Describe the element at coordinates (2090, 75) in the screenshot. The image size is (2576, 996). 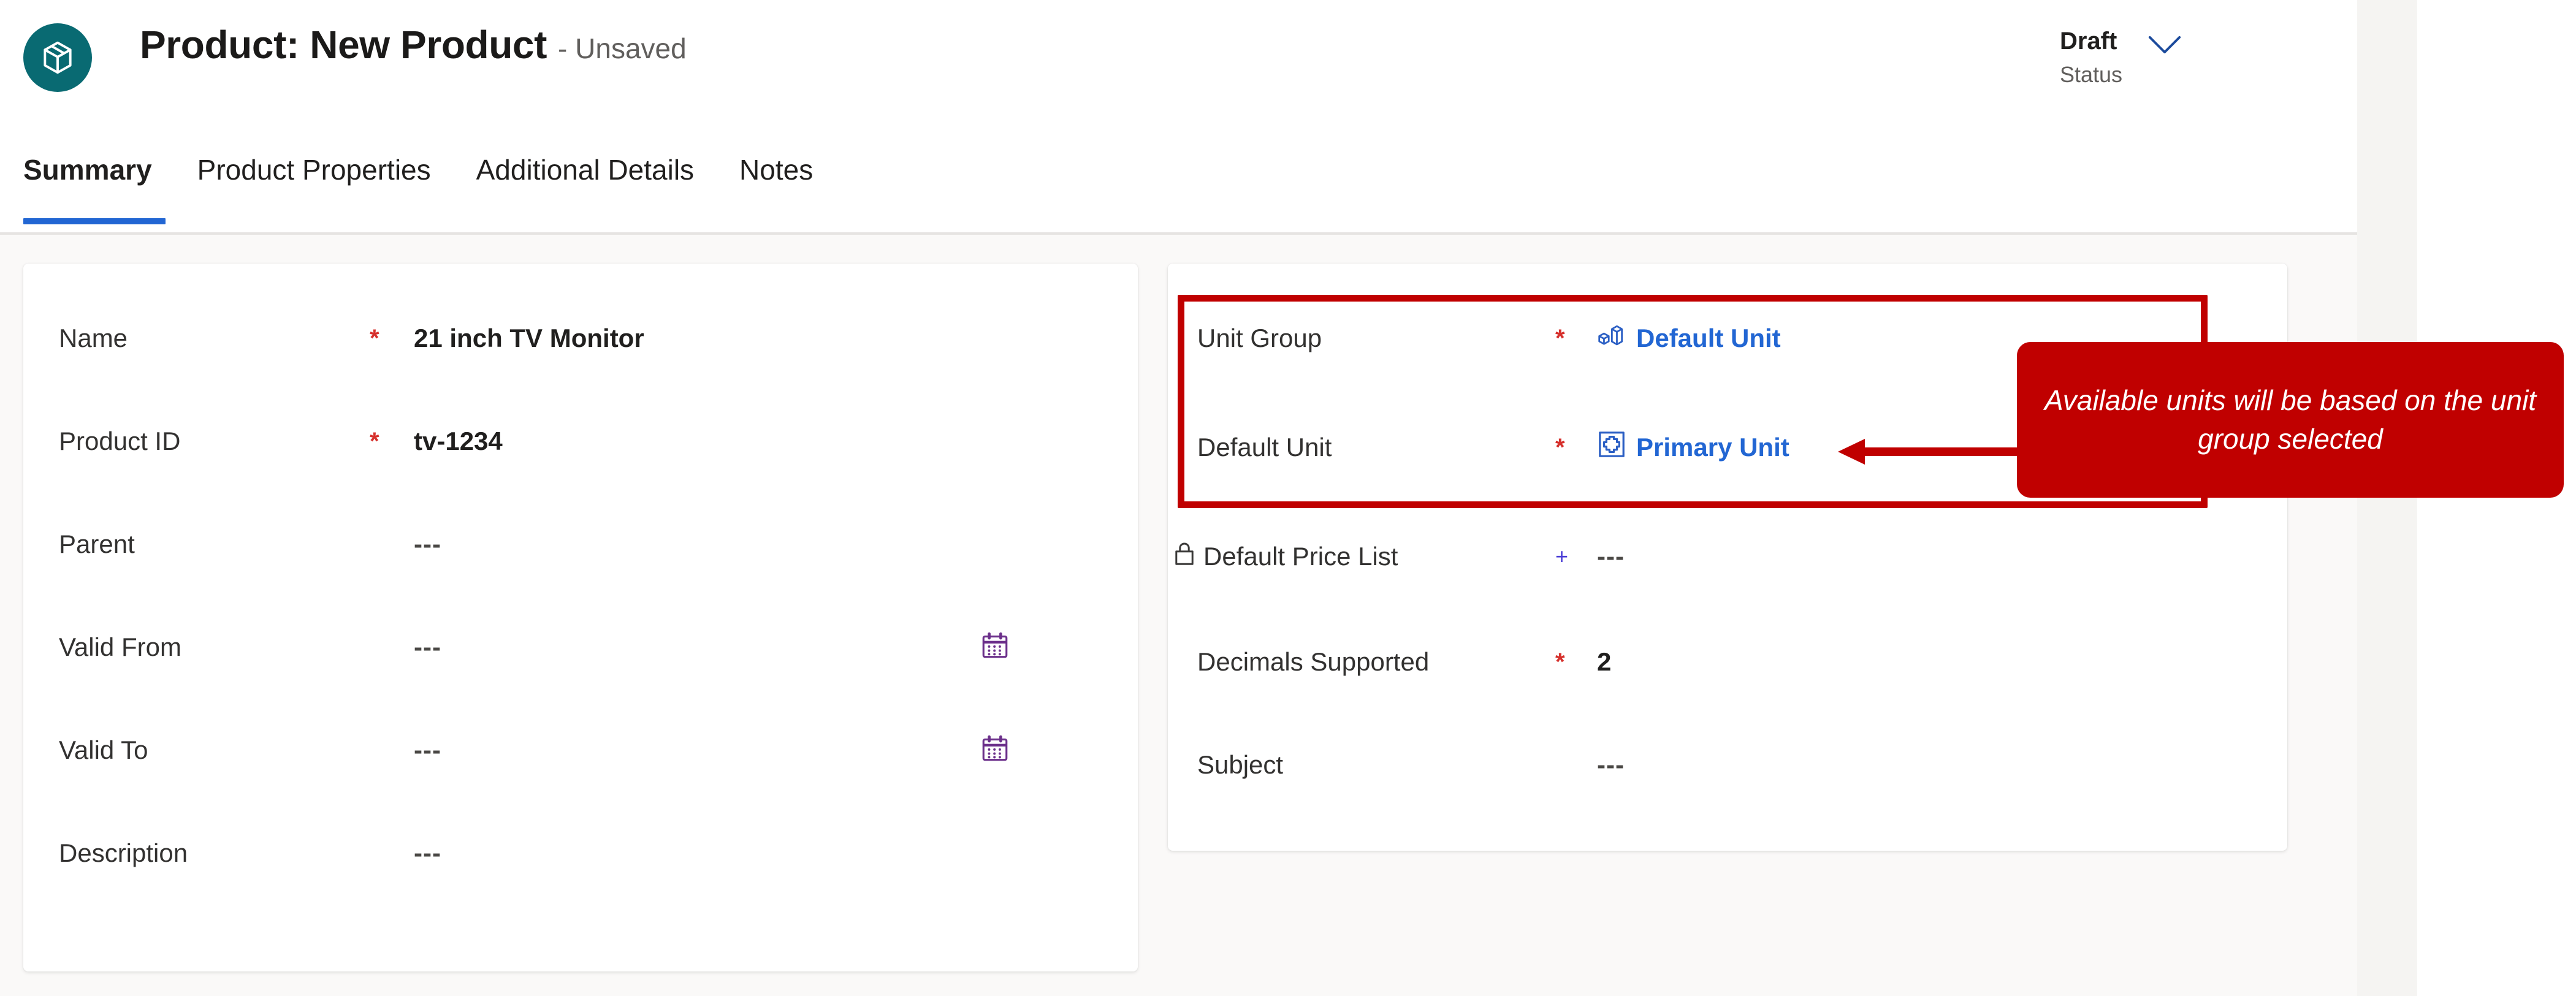
I see `status-field-label: Status` at that location.